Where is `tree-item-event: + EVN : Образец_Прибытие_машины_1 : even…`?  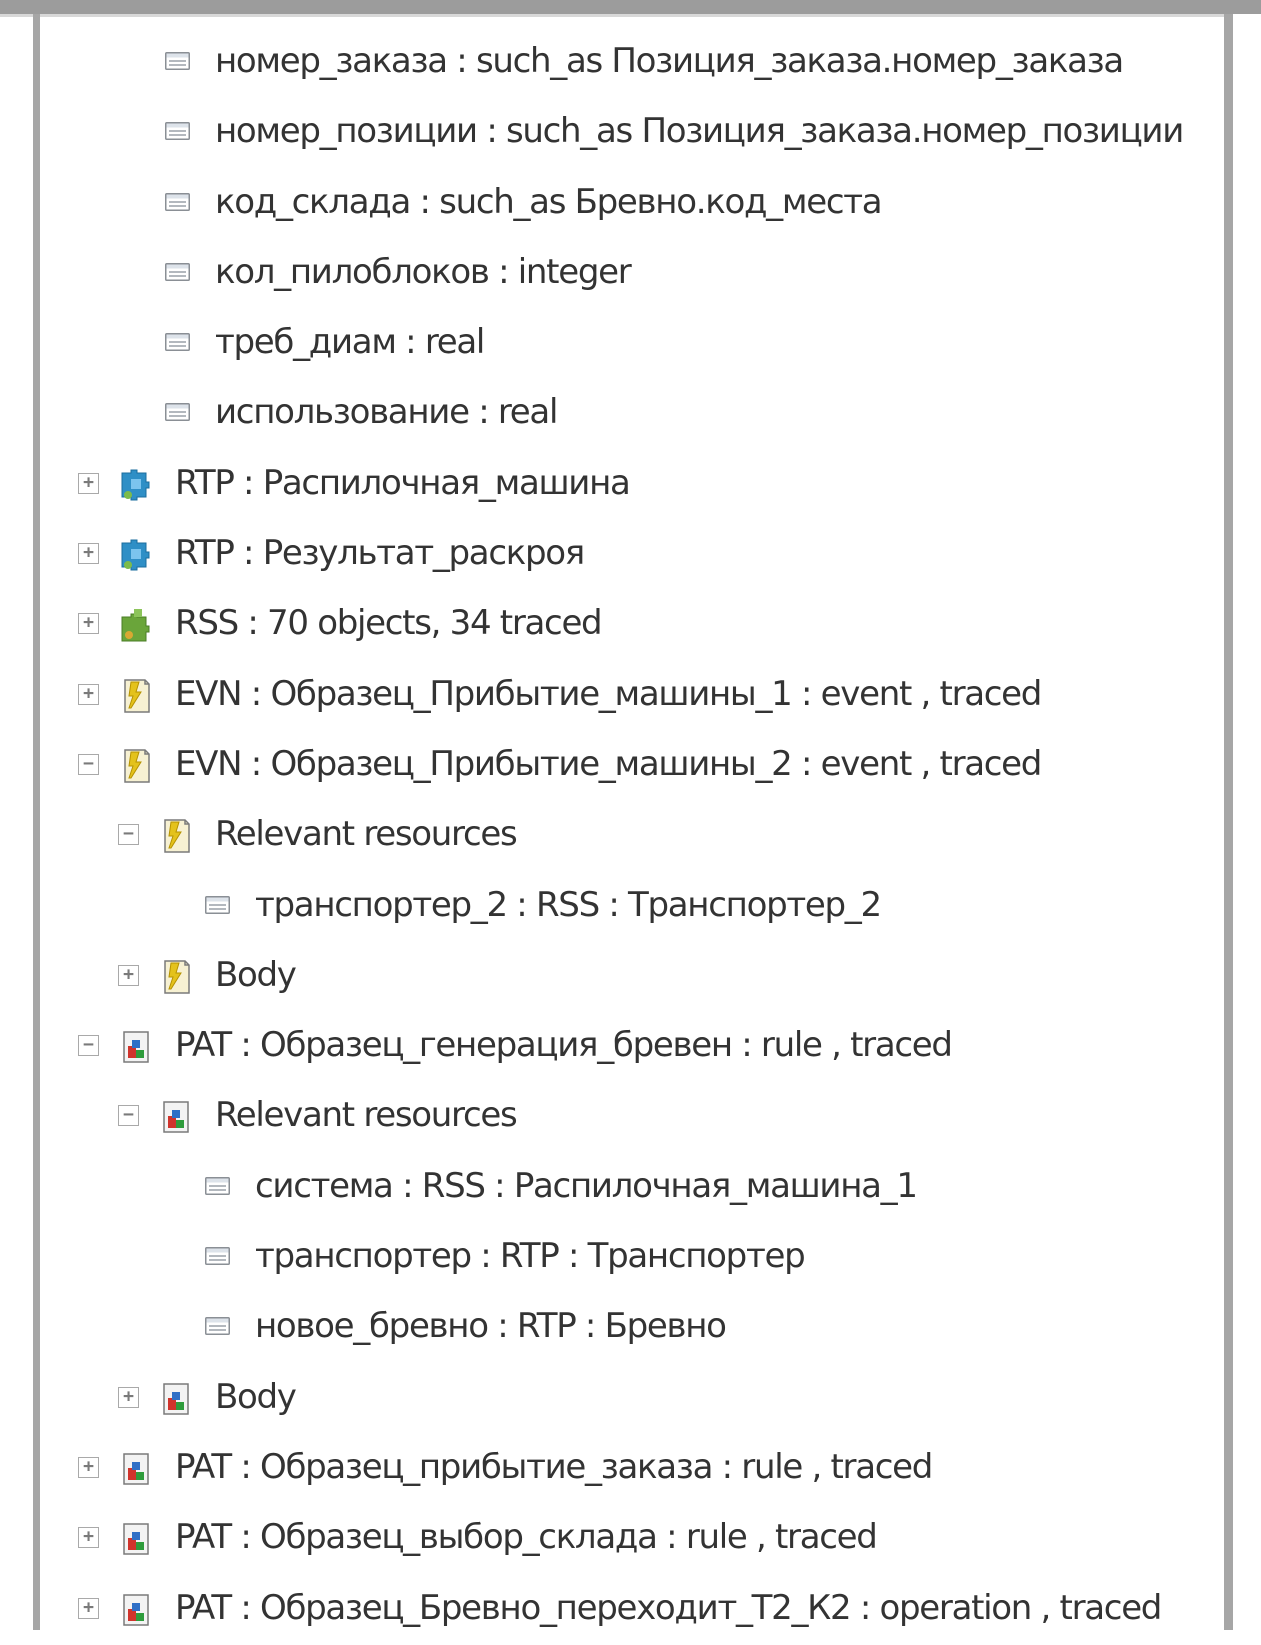
tree-item-event: + EVN : Образец_Прибытие_машины_1 : even… is located at coordinates (632, 696).